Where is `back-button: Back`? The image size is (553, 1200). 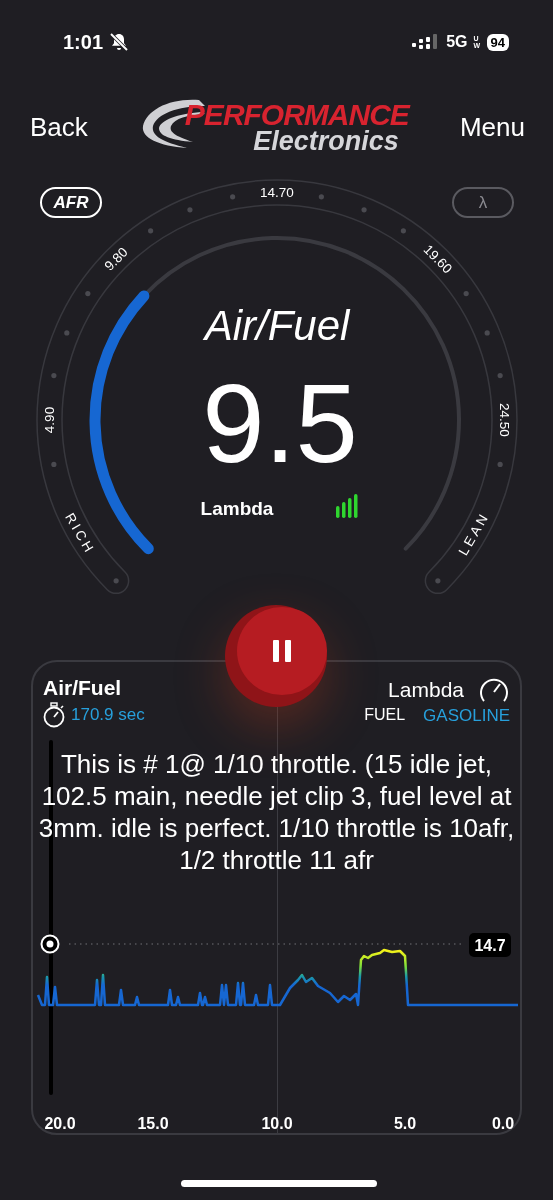
back-button: Back is located at coordinates (59, 127).